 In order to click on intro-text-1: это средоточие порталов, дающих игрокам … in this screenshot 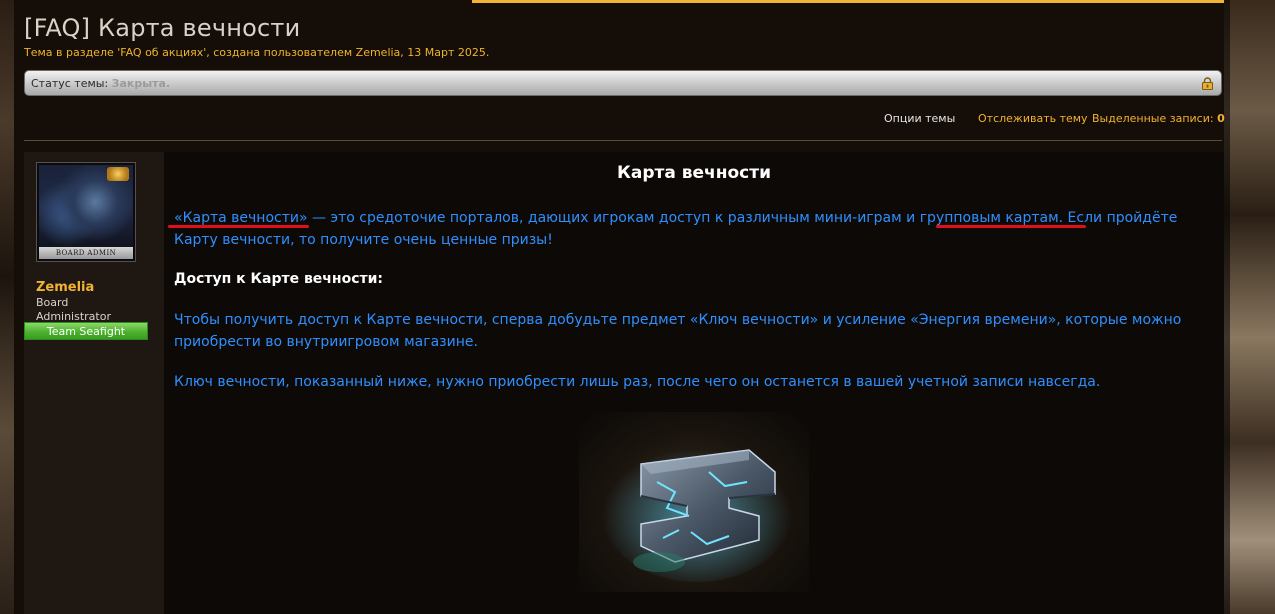, I will do `click(622, 218)`.